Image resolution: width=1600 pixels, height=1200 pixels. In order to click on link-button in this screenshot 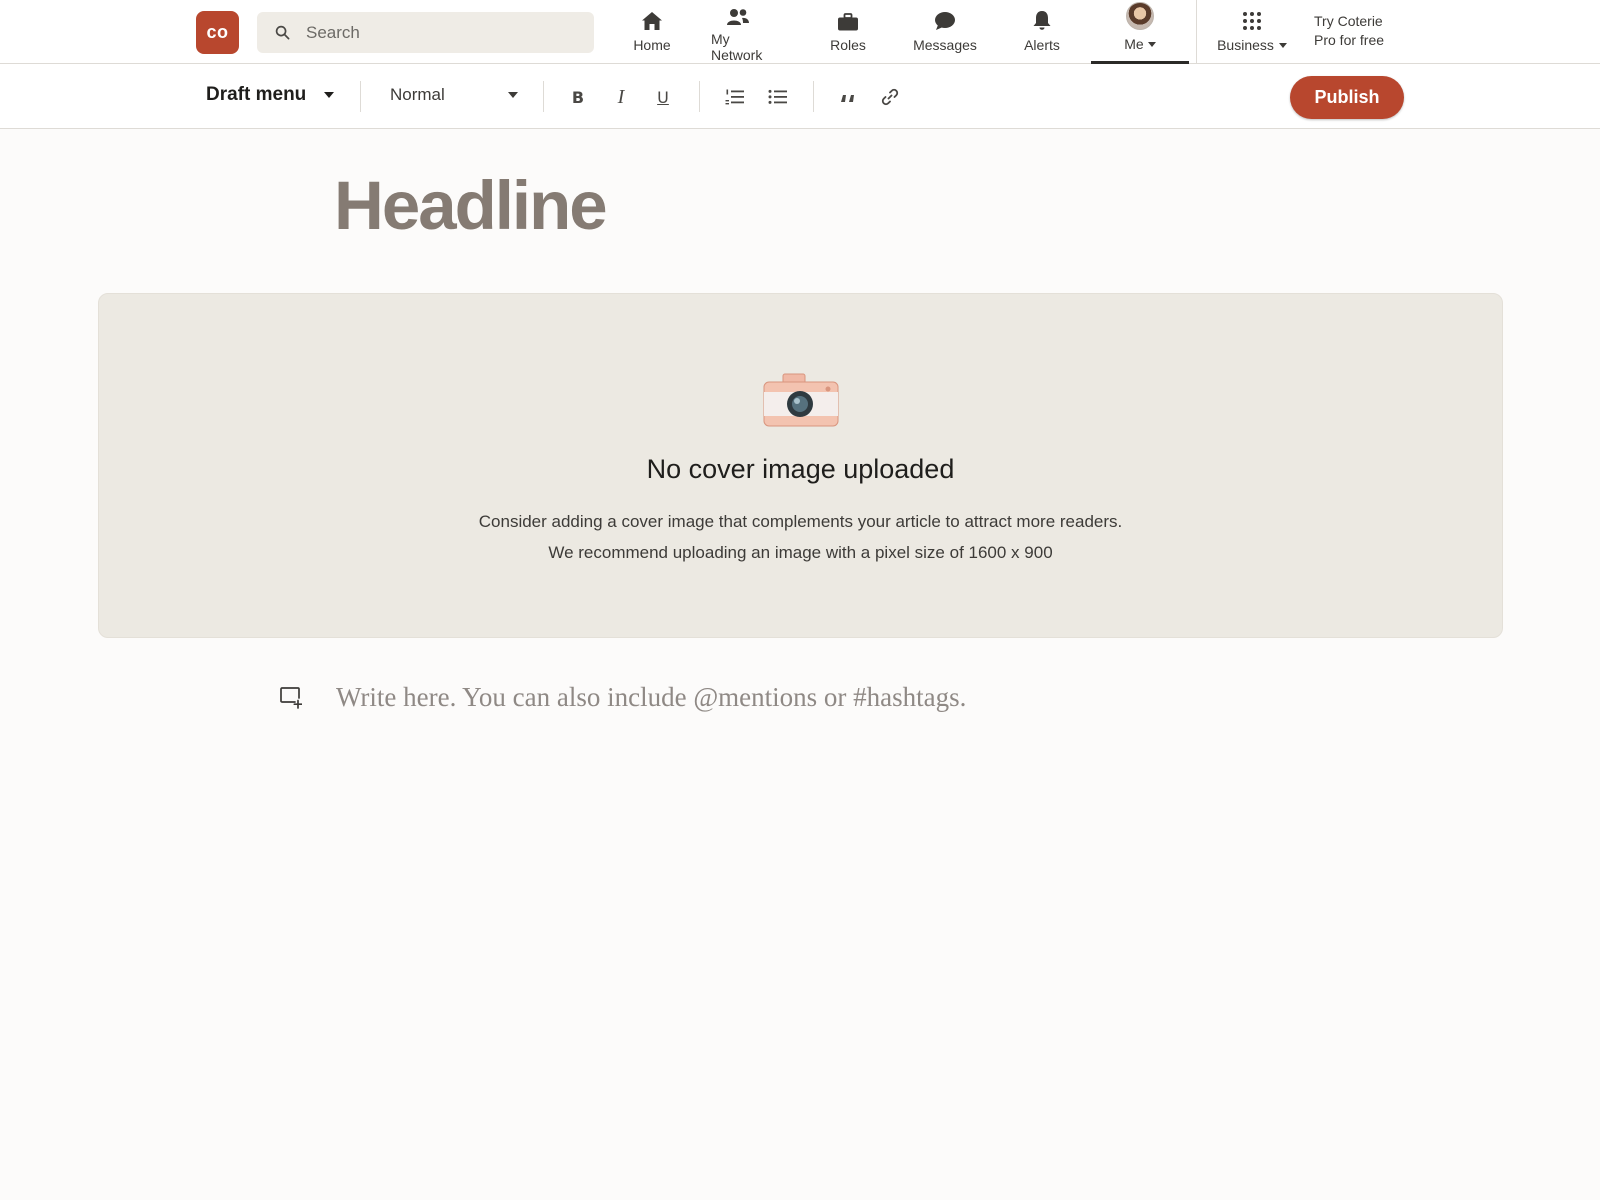, I will do `click(890, 97)`.